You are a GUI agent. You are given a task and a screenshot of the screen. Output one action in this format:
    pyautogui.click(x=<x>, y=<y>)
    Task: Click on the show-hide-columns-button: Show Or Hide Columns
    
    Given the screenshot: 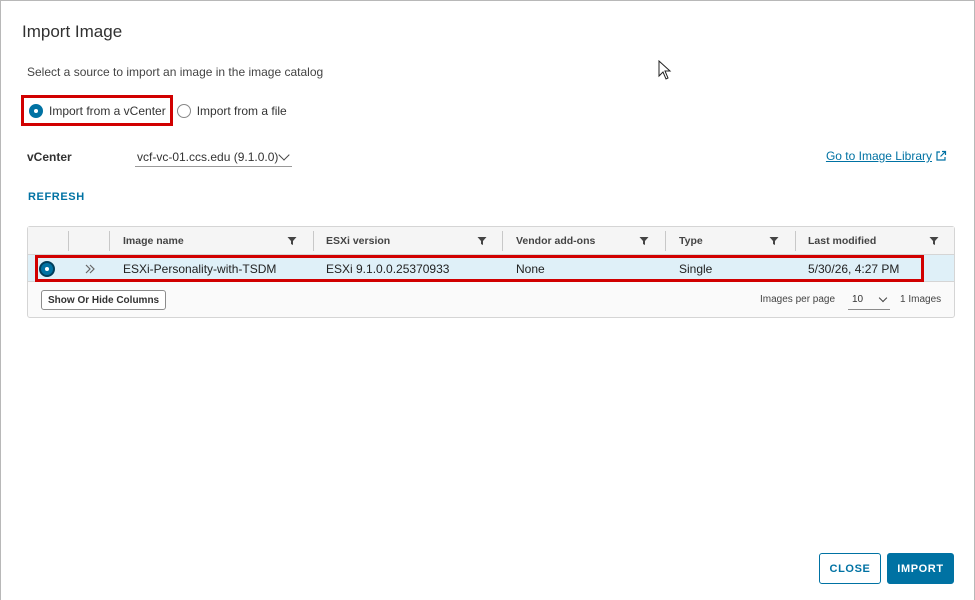 What is the action you would take?
    pyautogui.click(x=104, y=300)
    